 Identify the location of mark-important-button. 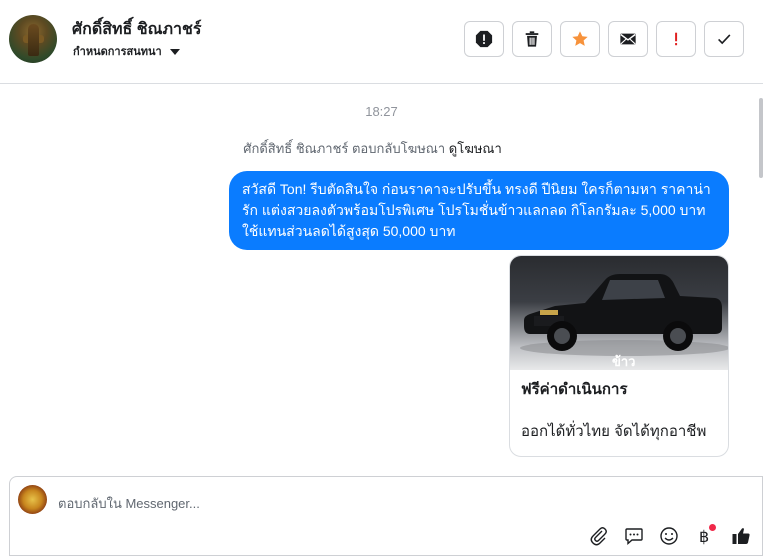
(676, 39).